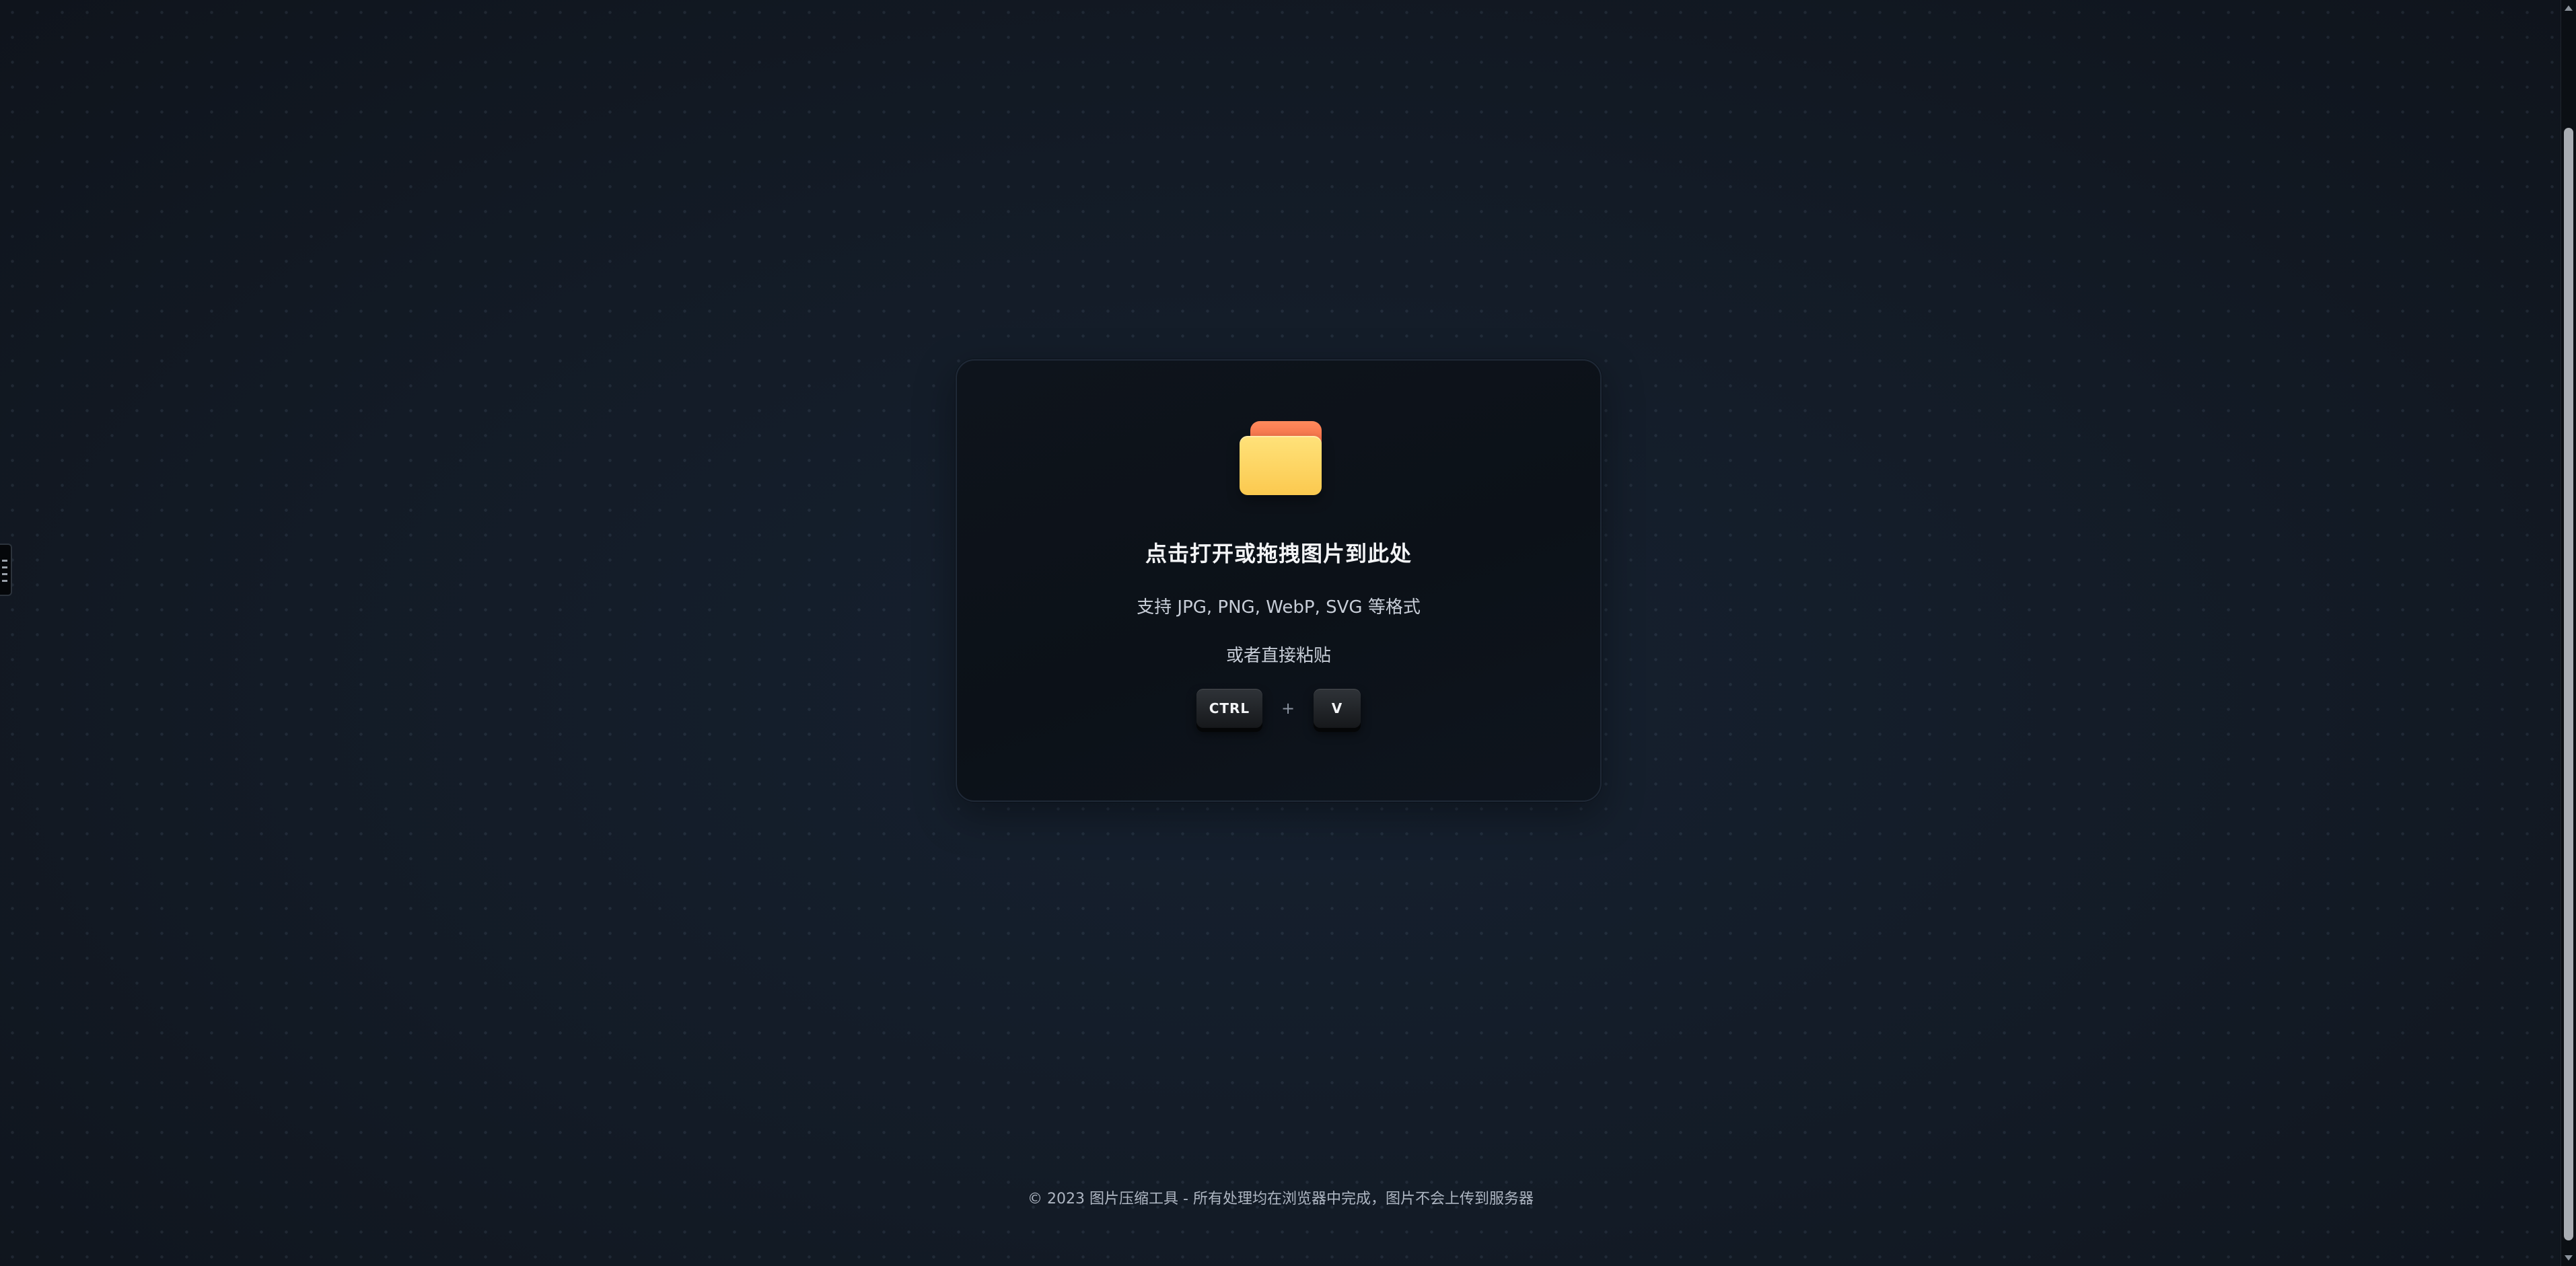 Image resolution: width=2576 pixels, height=1266 pixels. I want to click on paste-shortcut: CTRL + V, so click(1278, 708).